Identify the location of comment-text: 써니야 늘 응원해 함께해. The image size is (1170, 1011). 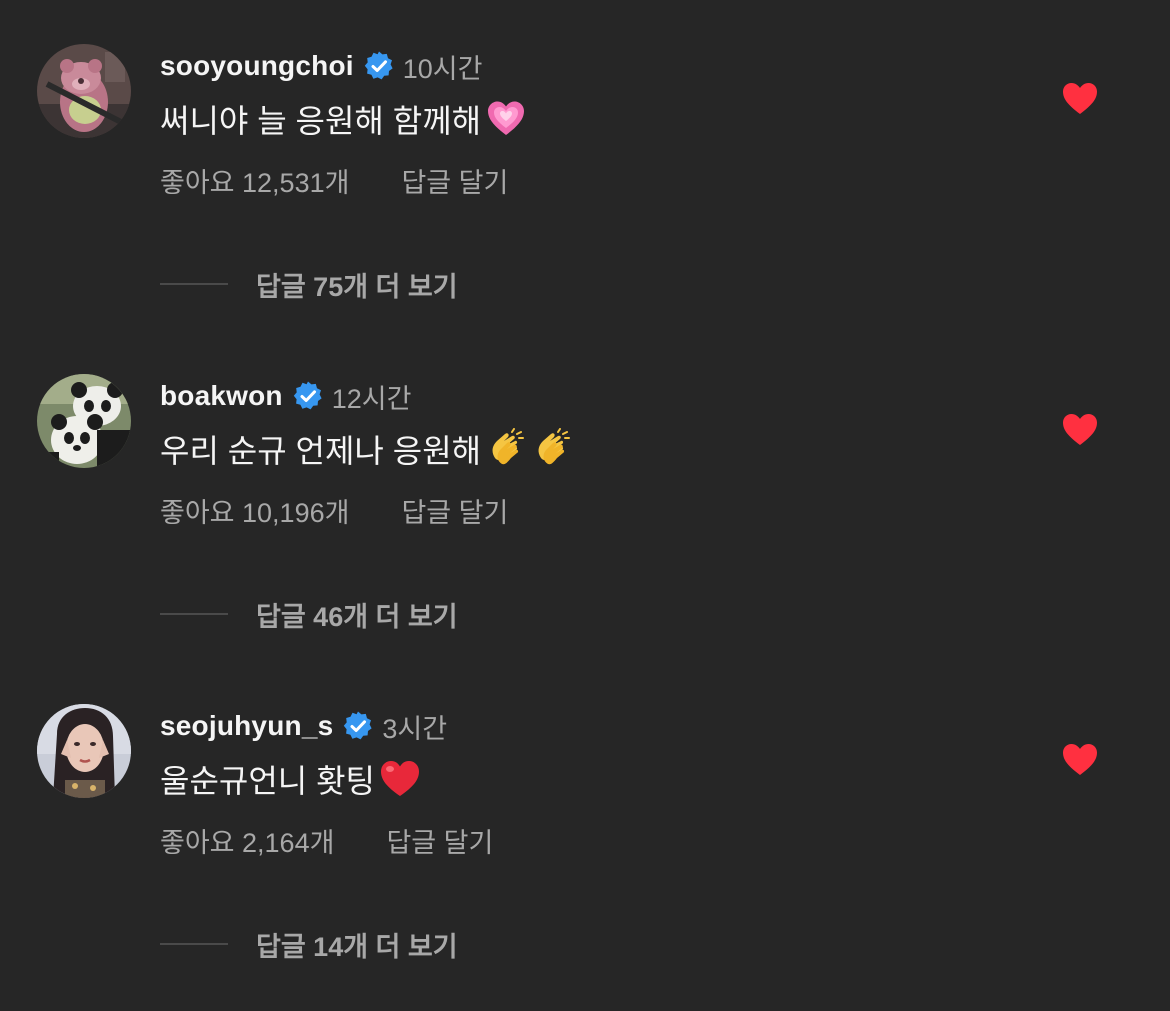
(321, 121).